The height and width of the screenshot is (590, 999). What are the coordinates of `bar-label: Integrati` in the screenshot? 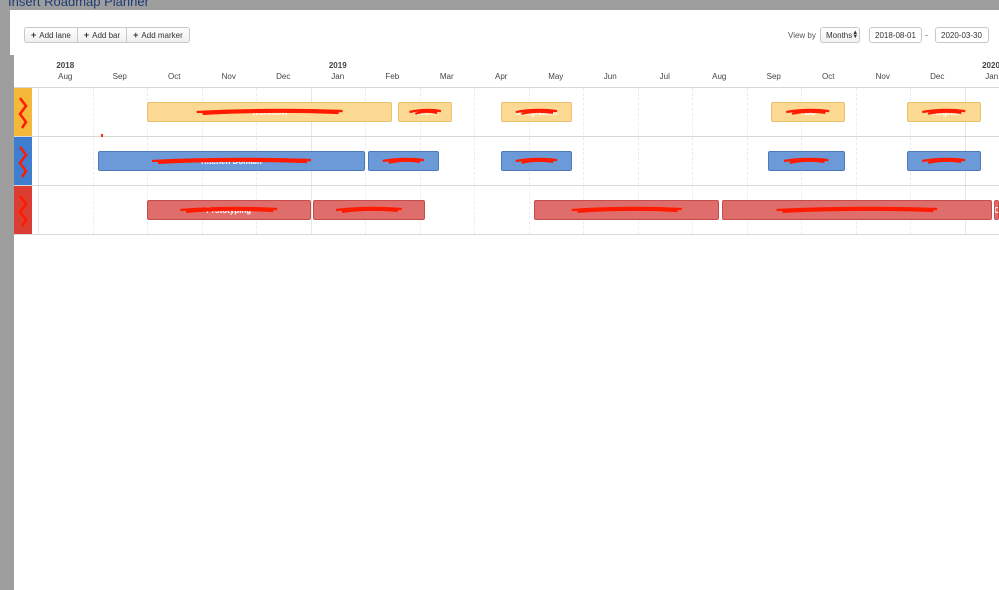 It's located at (944, 112).